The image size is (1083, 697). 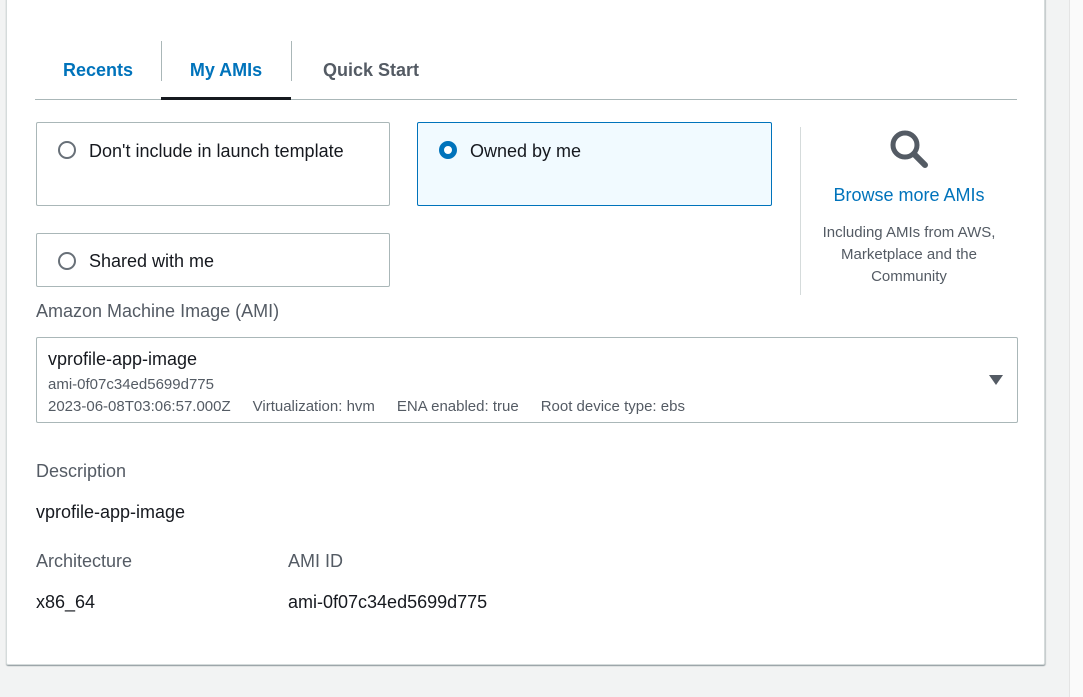 What do you see at coordinates (909, 149) in the screenshot?
I see `search-icon` at bounding box center [909, 149].